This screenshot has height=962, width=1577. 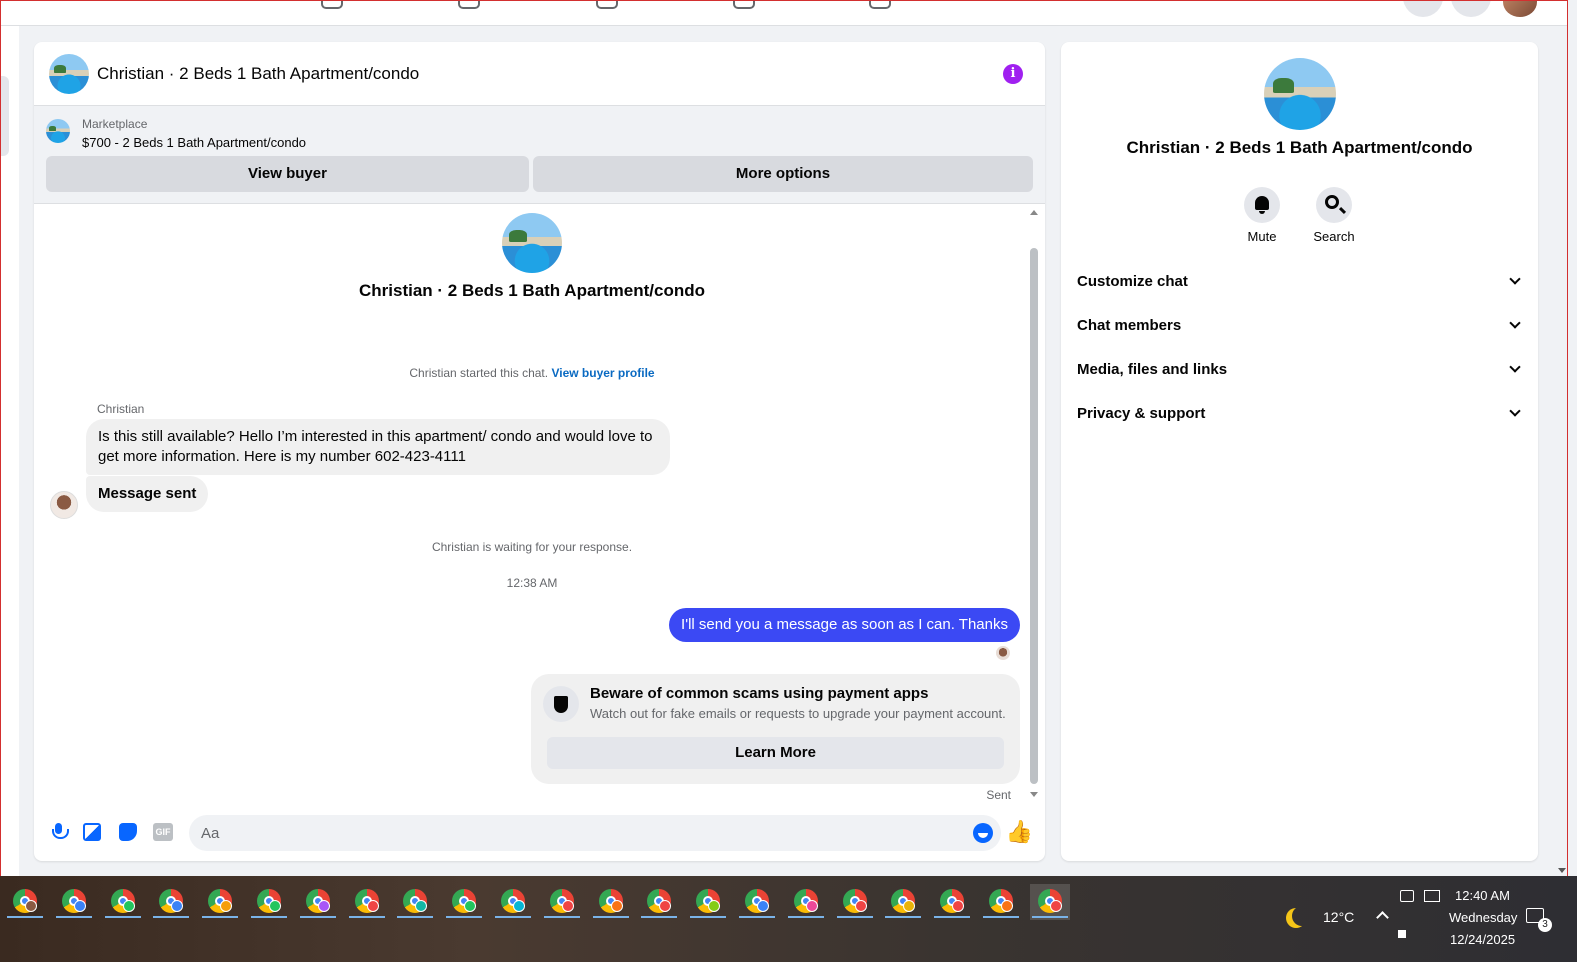 What do you see at coordinates (1262, 205) in the screenshot?
I see `bell-icon` at bounding box center [1262, 205].